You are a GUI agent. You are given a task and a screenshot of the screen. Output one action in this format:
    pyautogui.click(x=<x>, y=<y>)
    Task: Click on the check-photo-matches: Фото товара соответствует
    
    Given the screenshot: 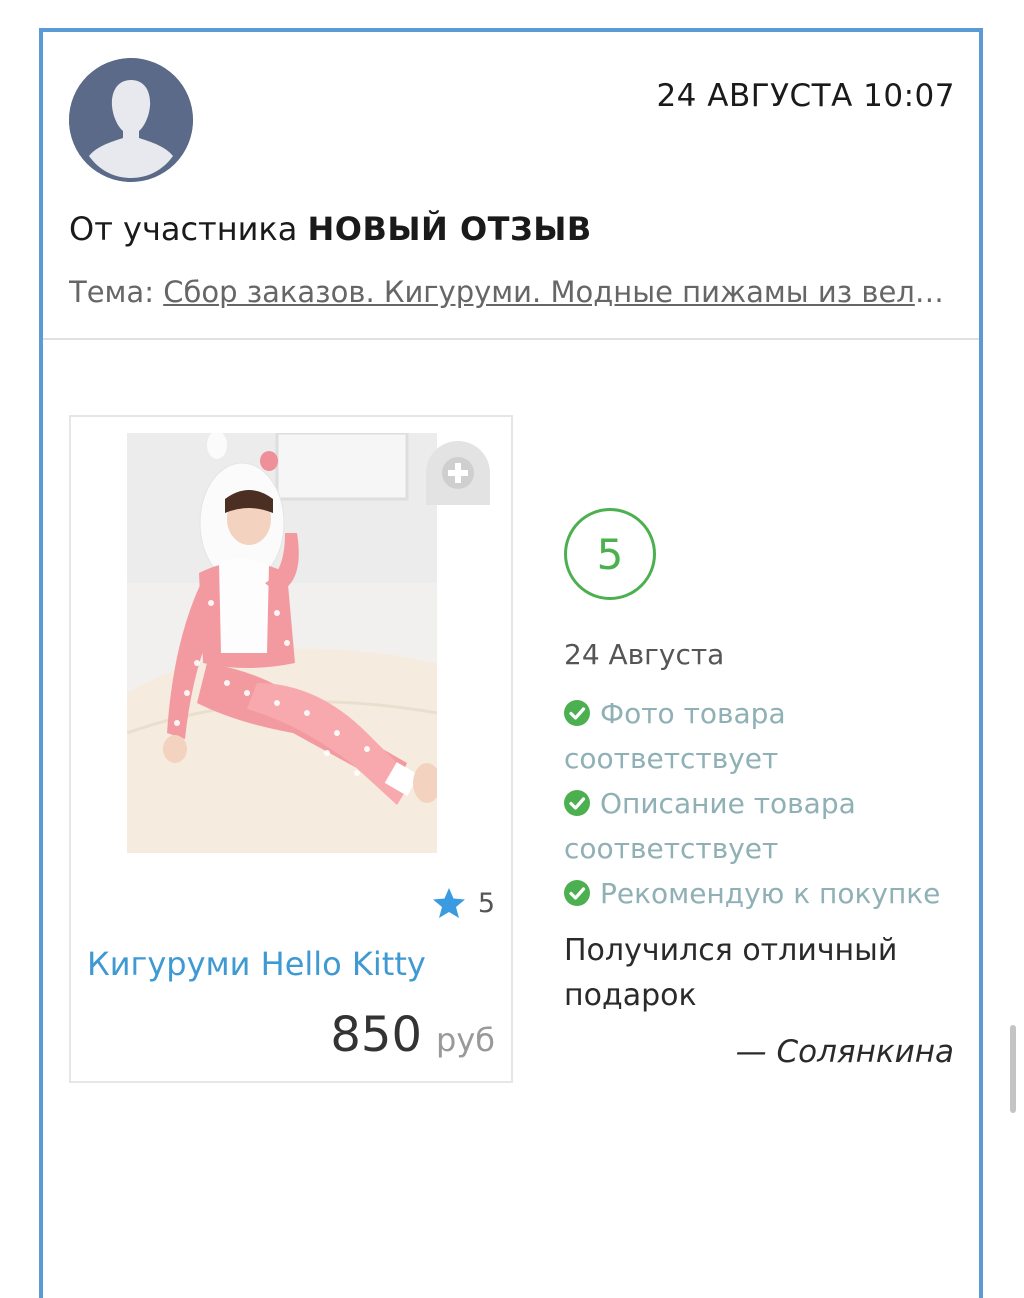 What is the action you would take?
    pyautogui.click(x=764, y=736)
    